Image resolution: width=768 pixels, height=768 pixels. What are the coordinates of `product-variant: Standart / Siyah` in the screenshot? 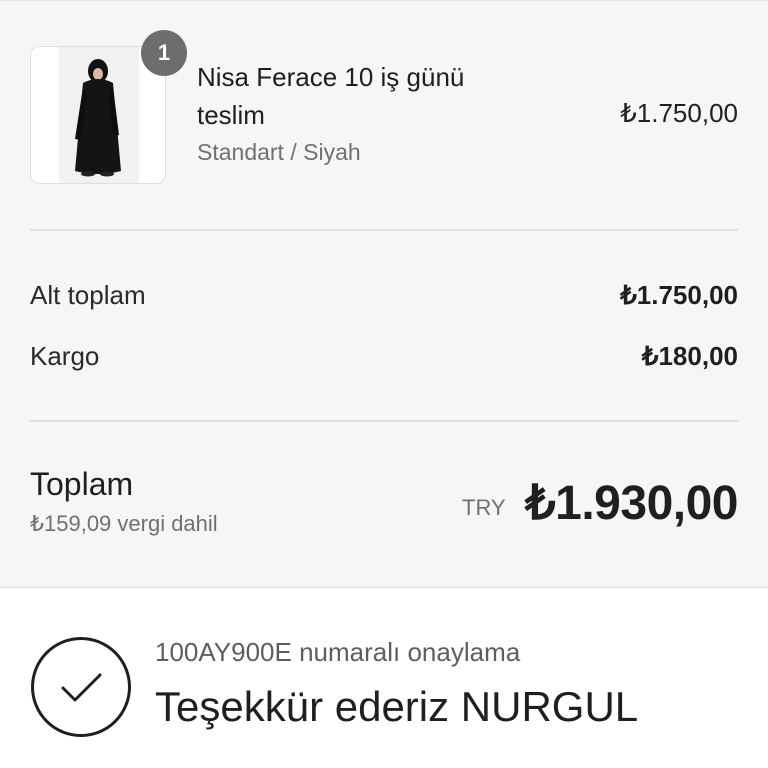 It's located at (279, 152).